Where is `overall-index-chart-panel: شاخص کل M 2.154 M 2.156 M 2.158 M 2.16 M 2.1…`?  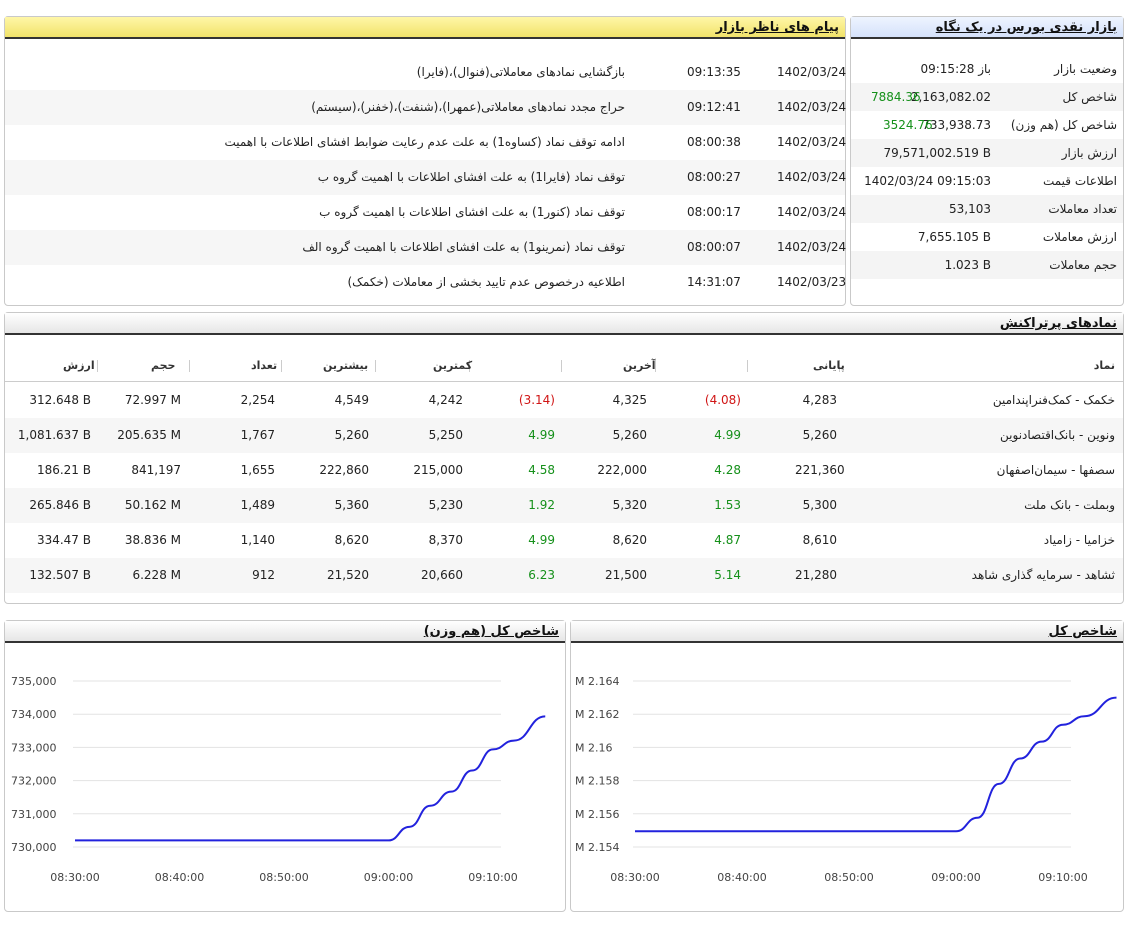
overall-index-chart-panel: شاخص کل M 2.154 M 2.156 M 2.158 M 2.16 M 2.1… is located at coordinates (847, 766).